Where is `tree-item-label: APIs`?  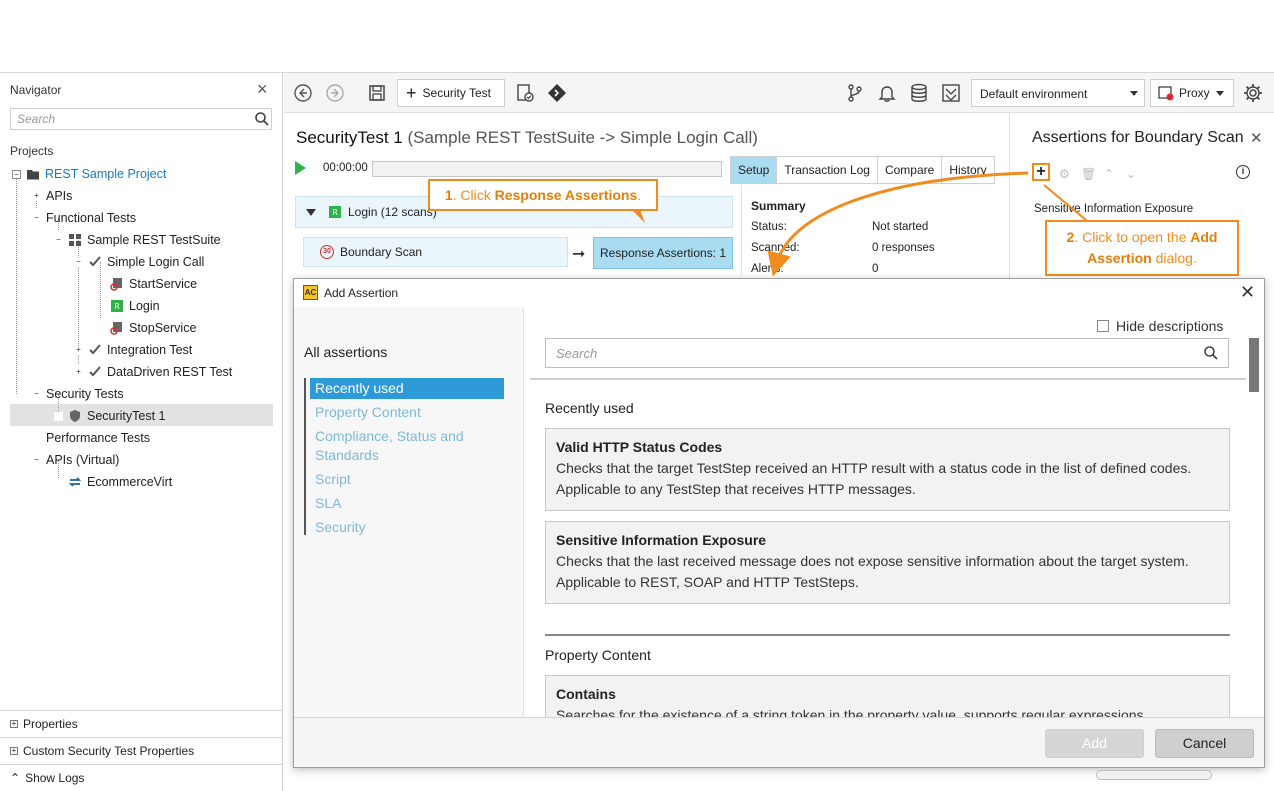
tree-item-label: APIs is located at coordinates (59, 196).